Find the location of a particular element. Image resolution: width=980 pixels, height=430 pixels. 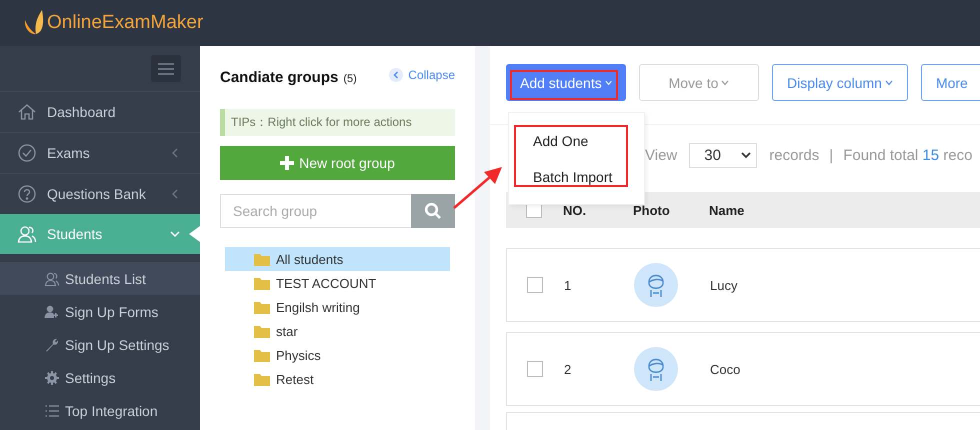

arrow is located at coordinates (478, 188).